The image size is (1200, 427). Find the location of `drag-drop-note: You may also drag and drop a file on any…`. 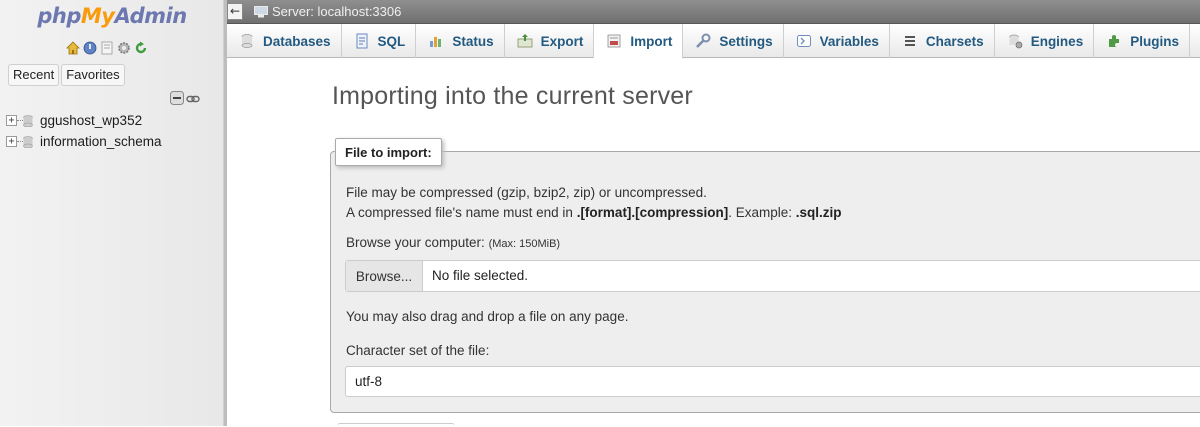

drag-drop-note: You may also drag and drop a file on any… is located at coordinates (487, 316).